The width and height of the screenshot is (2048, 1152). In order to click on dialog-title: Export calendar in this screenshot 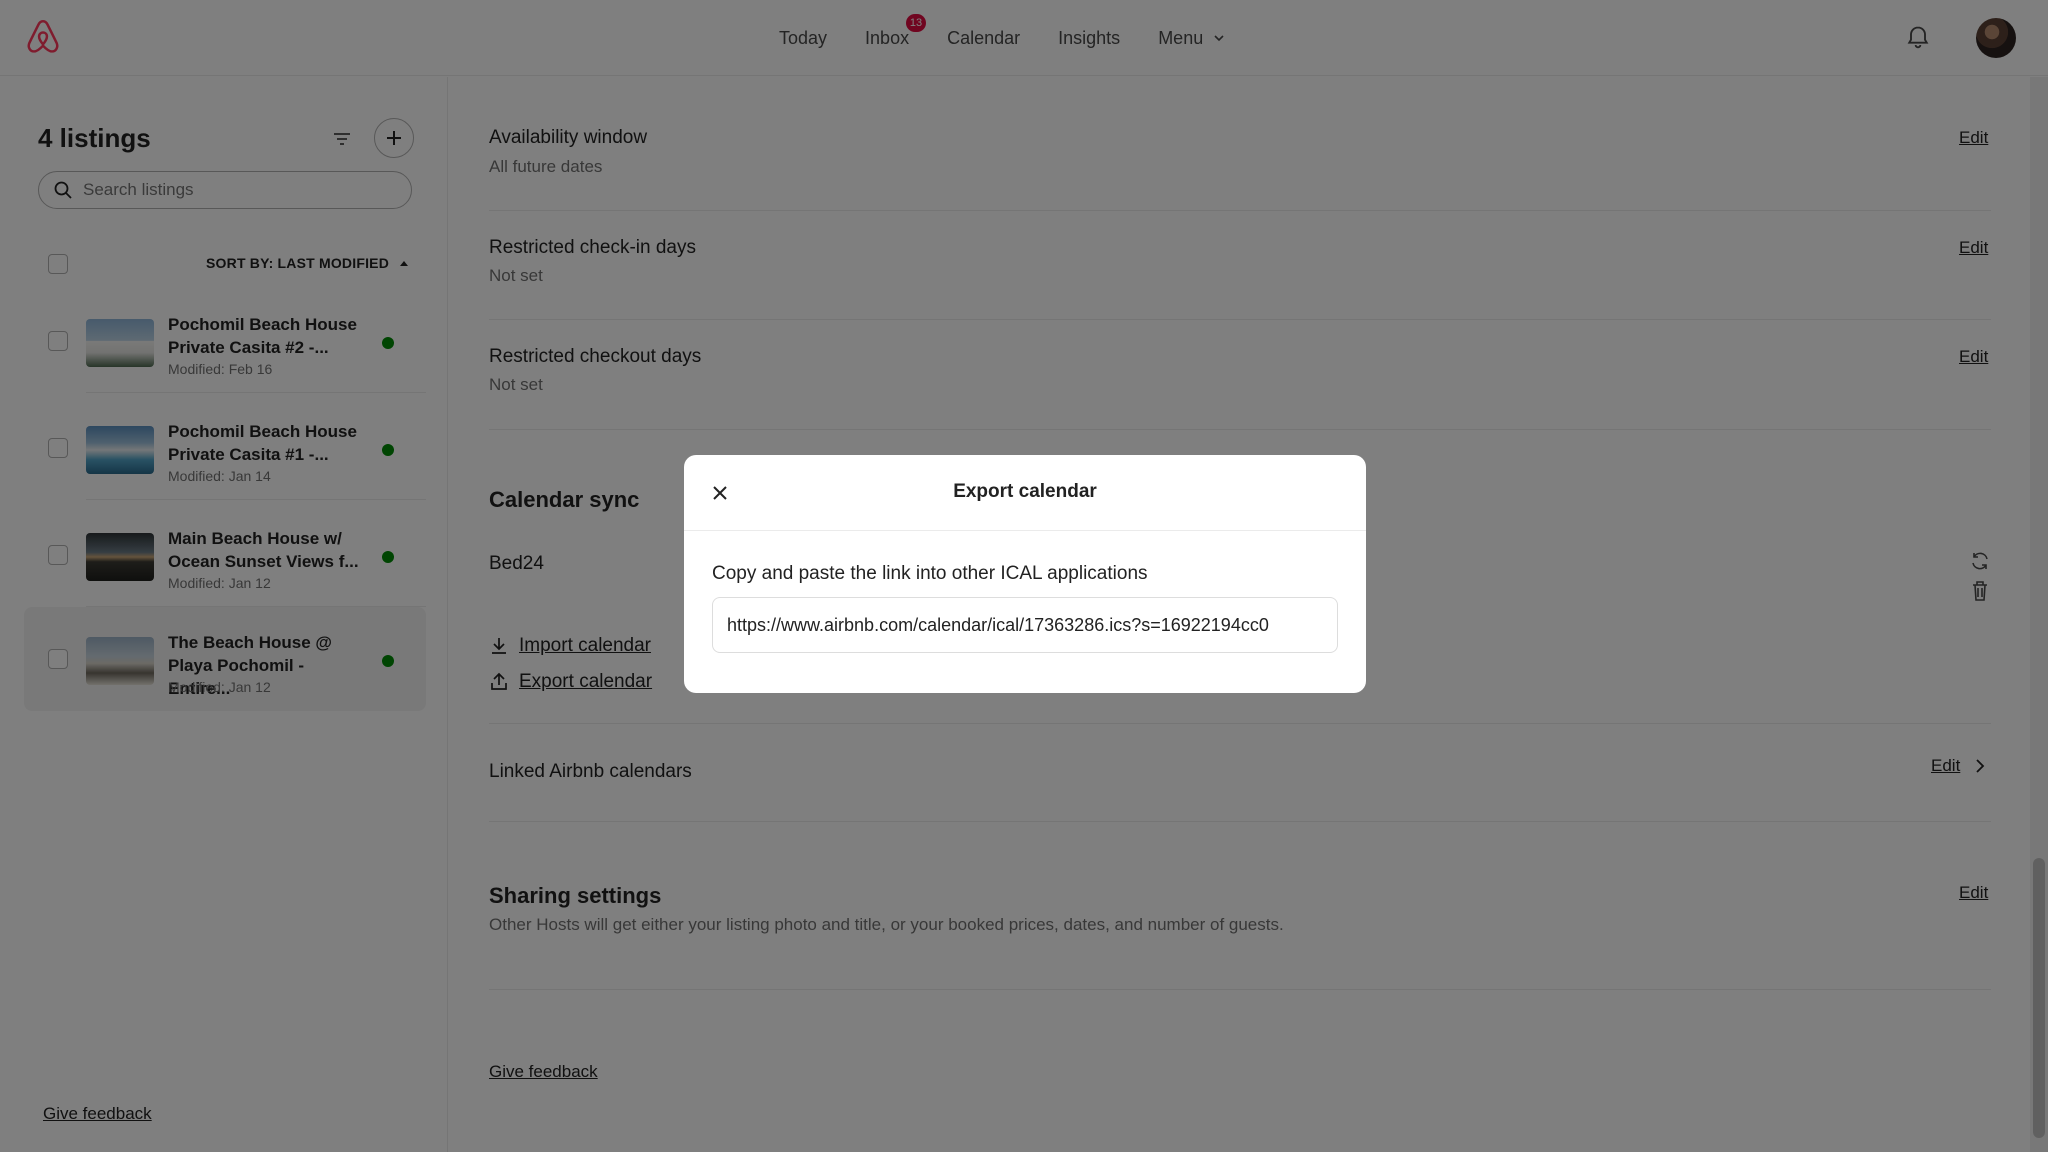, I will do `click(1025, 491)`.